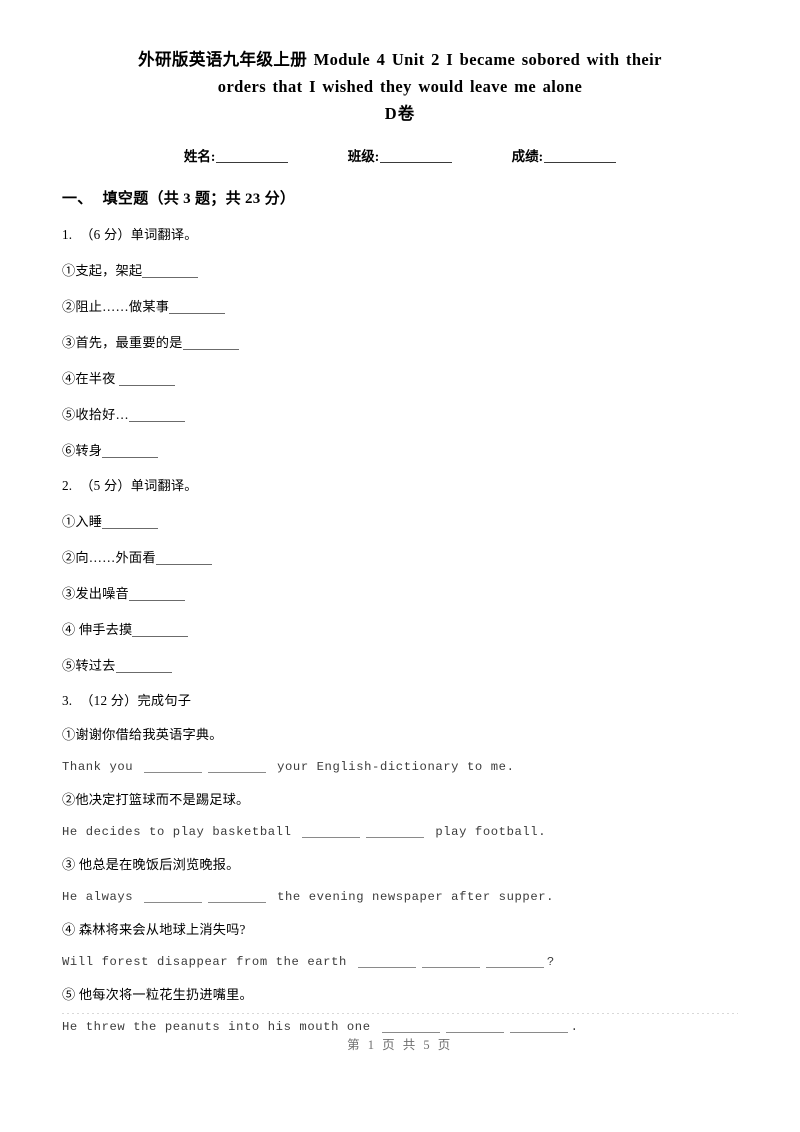  I want to click on question-1-text: （6 分）单词翻译。, so click(139, 234).